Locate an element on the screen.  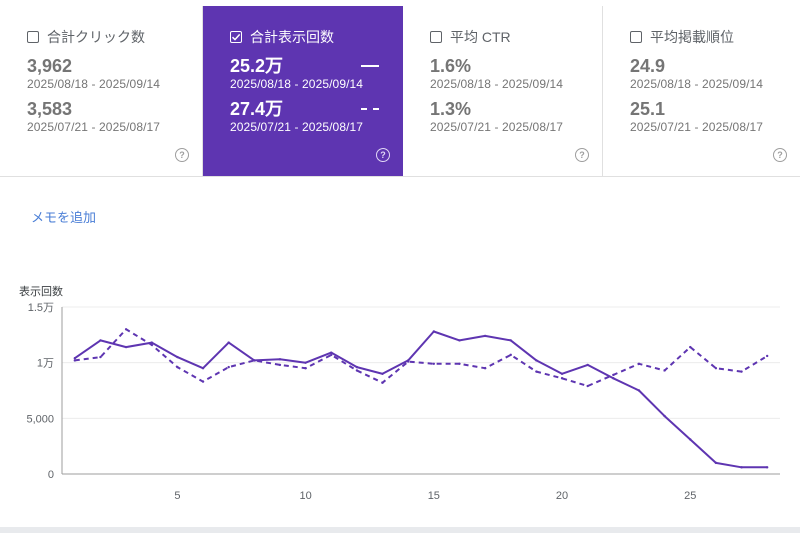
metric-value-previous-row: 27.4万 is located at coordinates (316, 109).